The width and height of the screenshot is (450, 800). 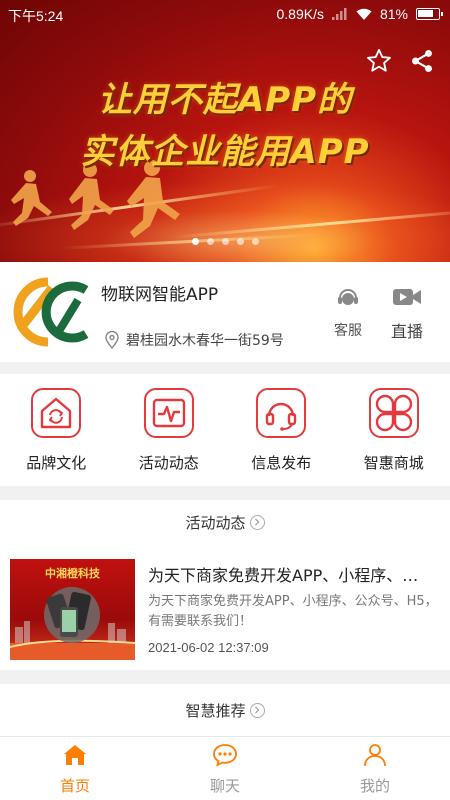 I want to click on status-time: 下午5:24, so click(x=36, y=16).